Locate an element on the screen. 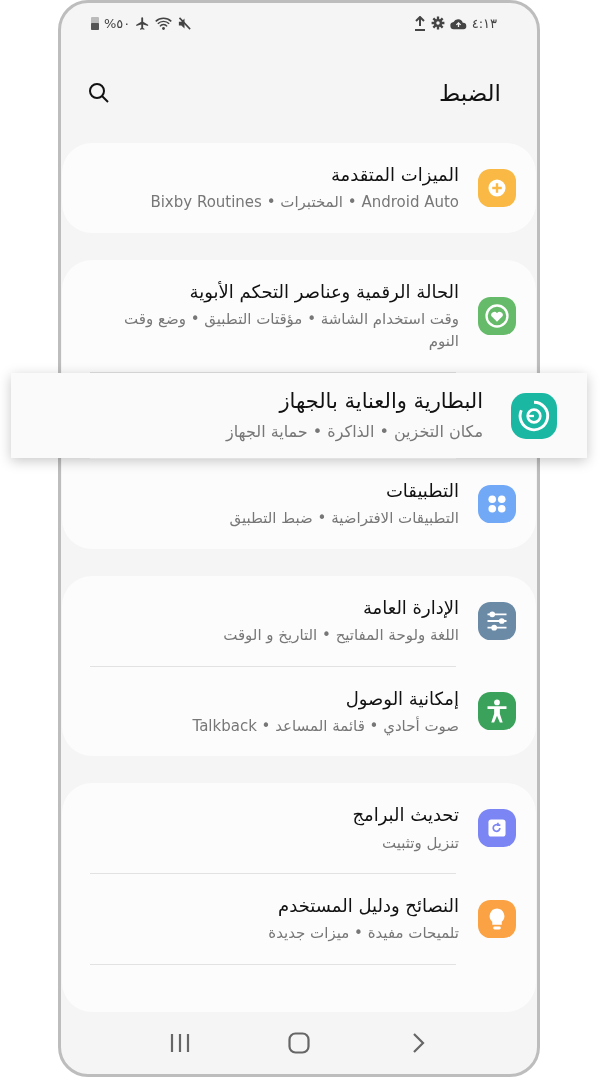 The image size is (600, 1077). gear-icon is located at coordinates (437, 23).